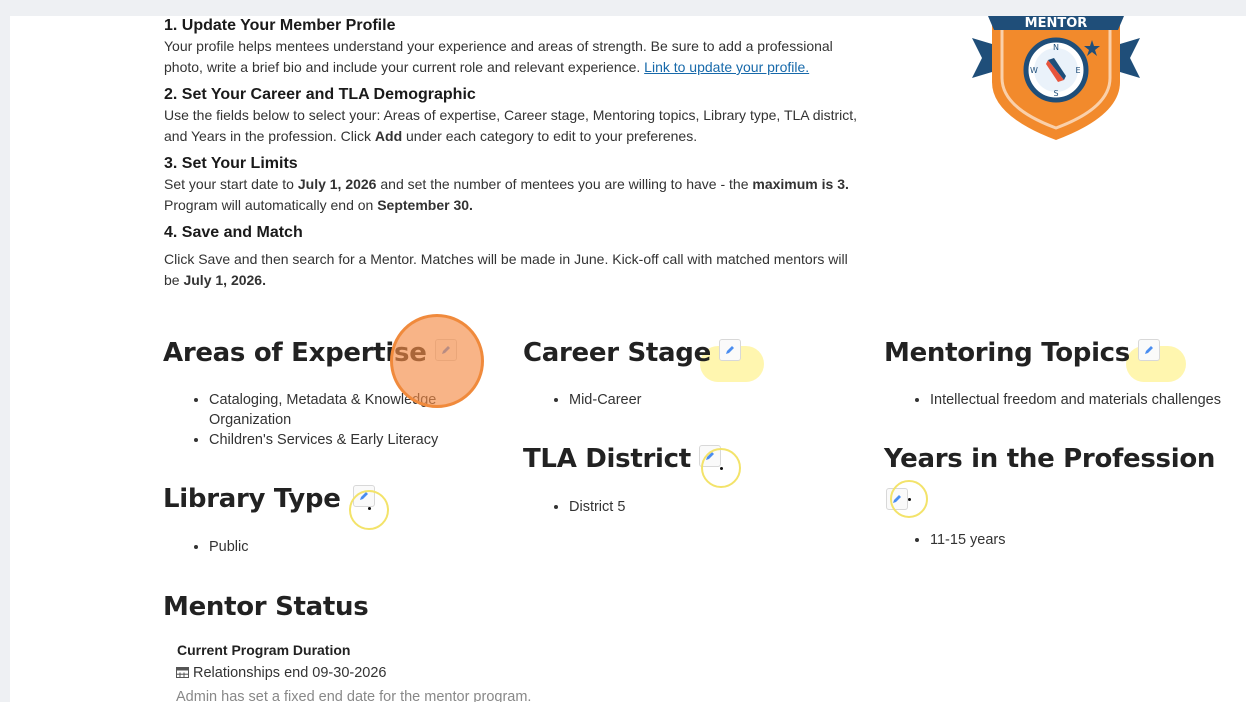  I want to click on edit-mentoring-topics-button, so click(1148, 349).